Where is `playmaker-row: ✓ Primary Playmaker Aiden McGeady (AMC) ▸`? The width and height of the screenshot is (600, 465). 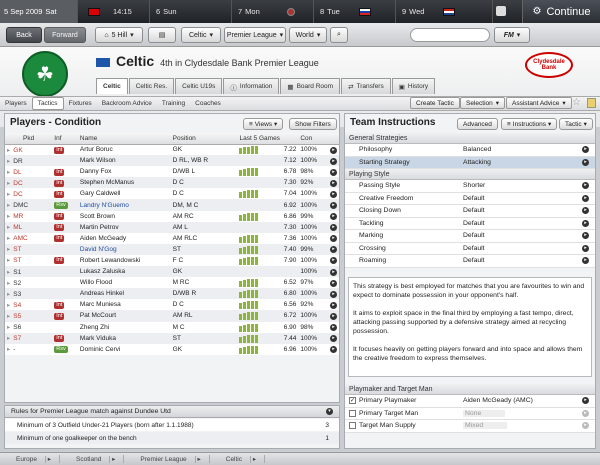 playmaker-row: ✓ Primary Playmaker Aiden McGeady (AMC) ▸ is located at coordinates (470, 401).